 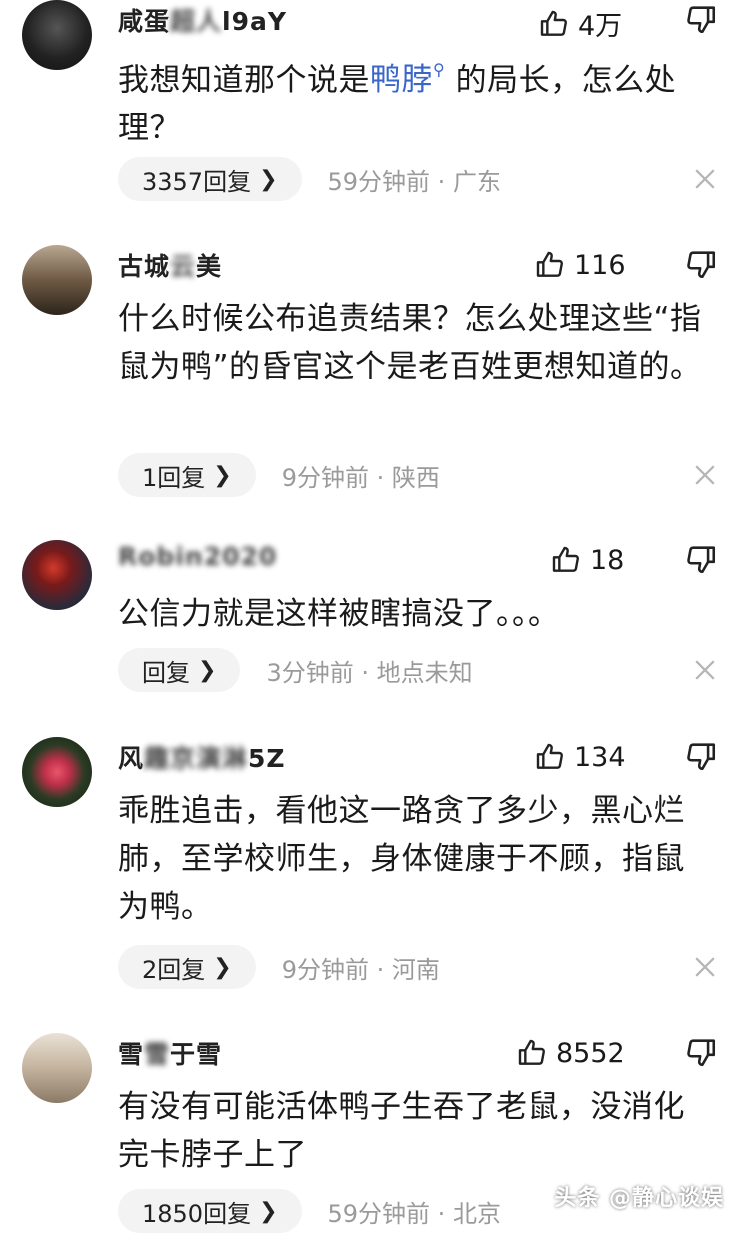 I want to click on comment-meta: 1回复 ❯ 9分钟前 · 陕西, so click(x=279, y=475).